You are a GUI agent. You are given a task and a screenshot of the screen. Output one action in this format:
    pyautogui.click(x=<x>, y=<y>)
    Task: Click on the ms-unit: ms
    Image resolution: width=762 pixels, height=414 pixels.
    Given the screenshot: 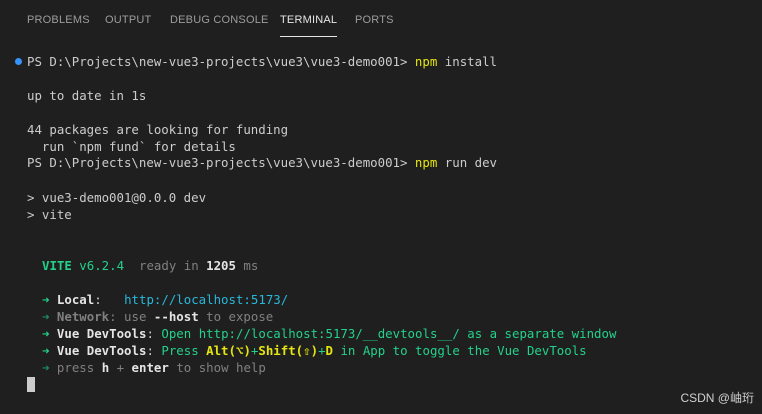 What is the action you would take?
    pyautogui.click(x=247, y=265)
    